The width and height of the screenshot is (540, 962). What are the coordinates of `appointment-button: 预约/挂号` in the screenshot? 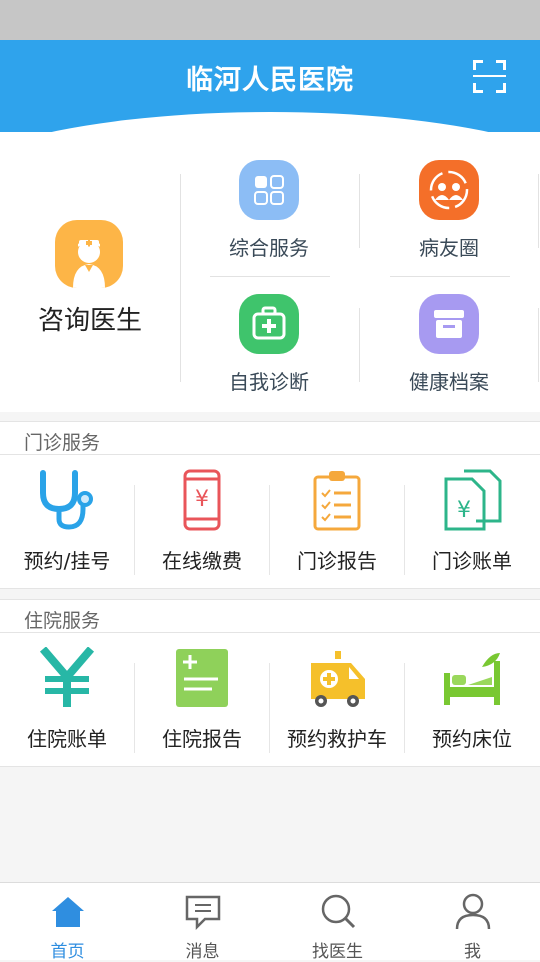 It's located at (67, 522).